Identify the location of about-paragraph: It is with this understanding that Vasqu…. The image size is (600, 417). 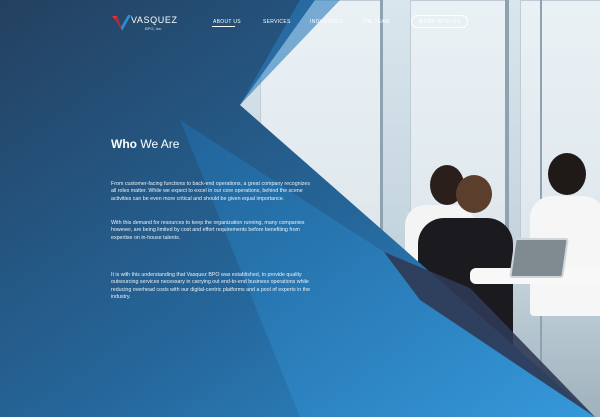
(211, 286).